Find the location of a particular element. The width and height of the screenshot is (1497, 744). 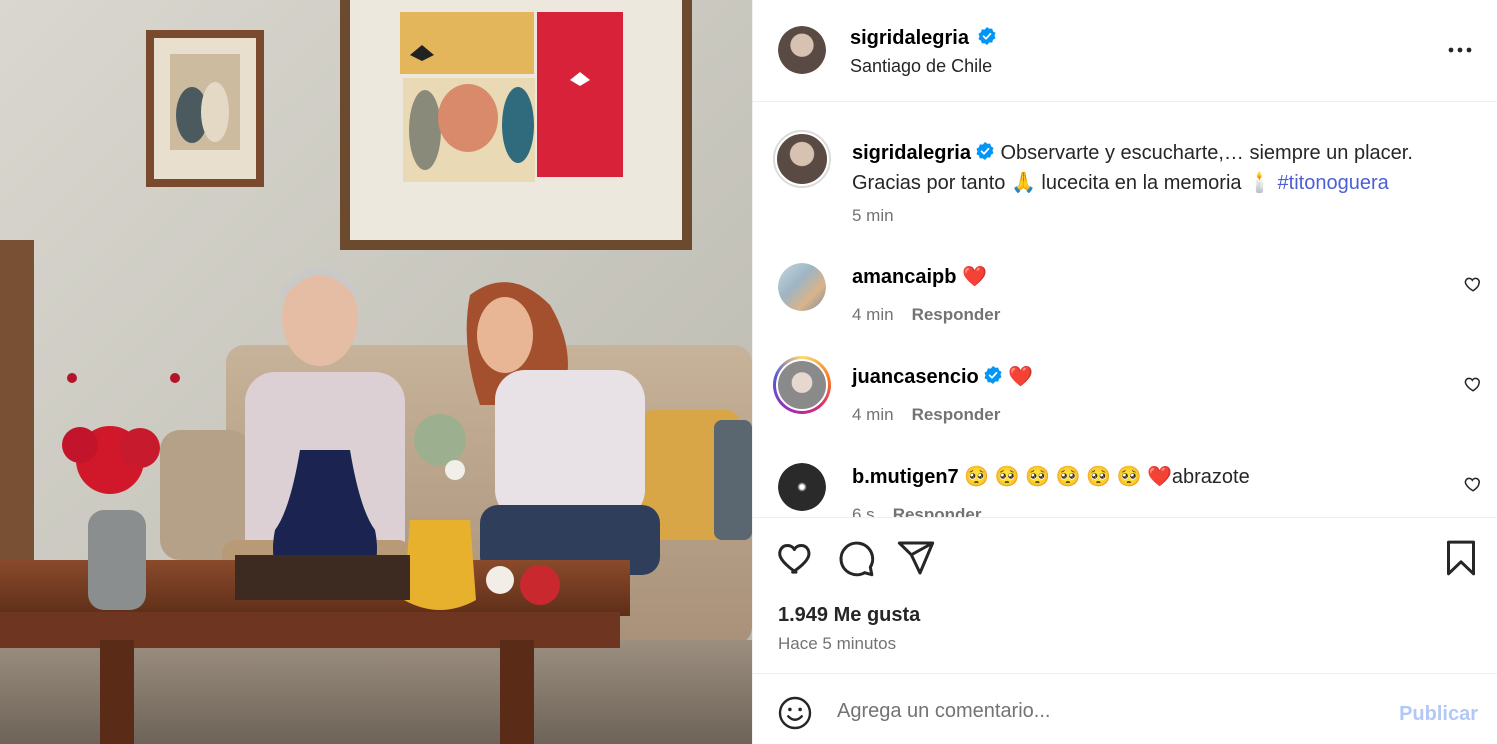

comment-username: b.mutigen7 is located at coordinates (905, 477).